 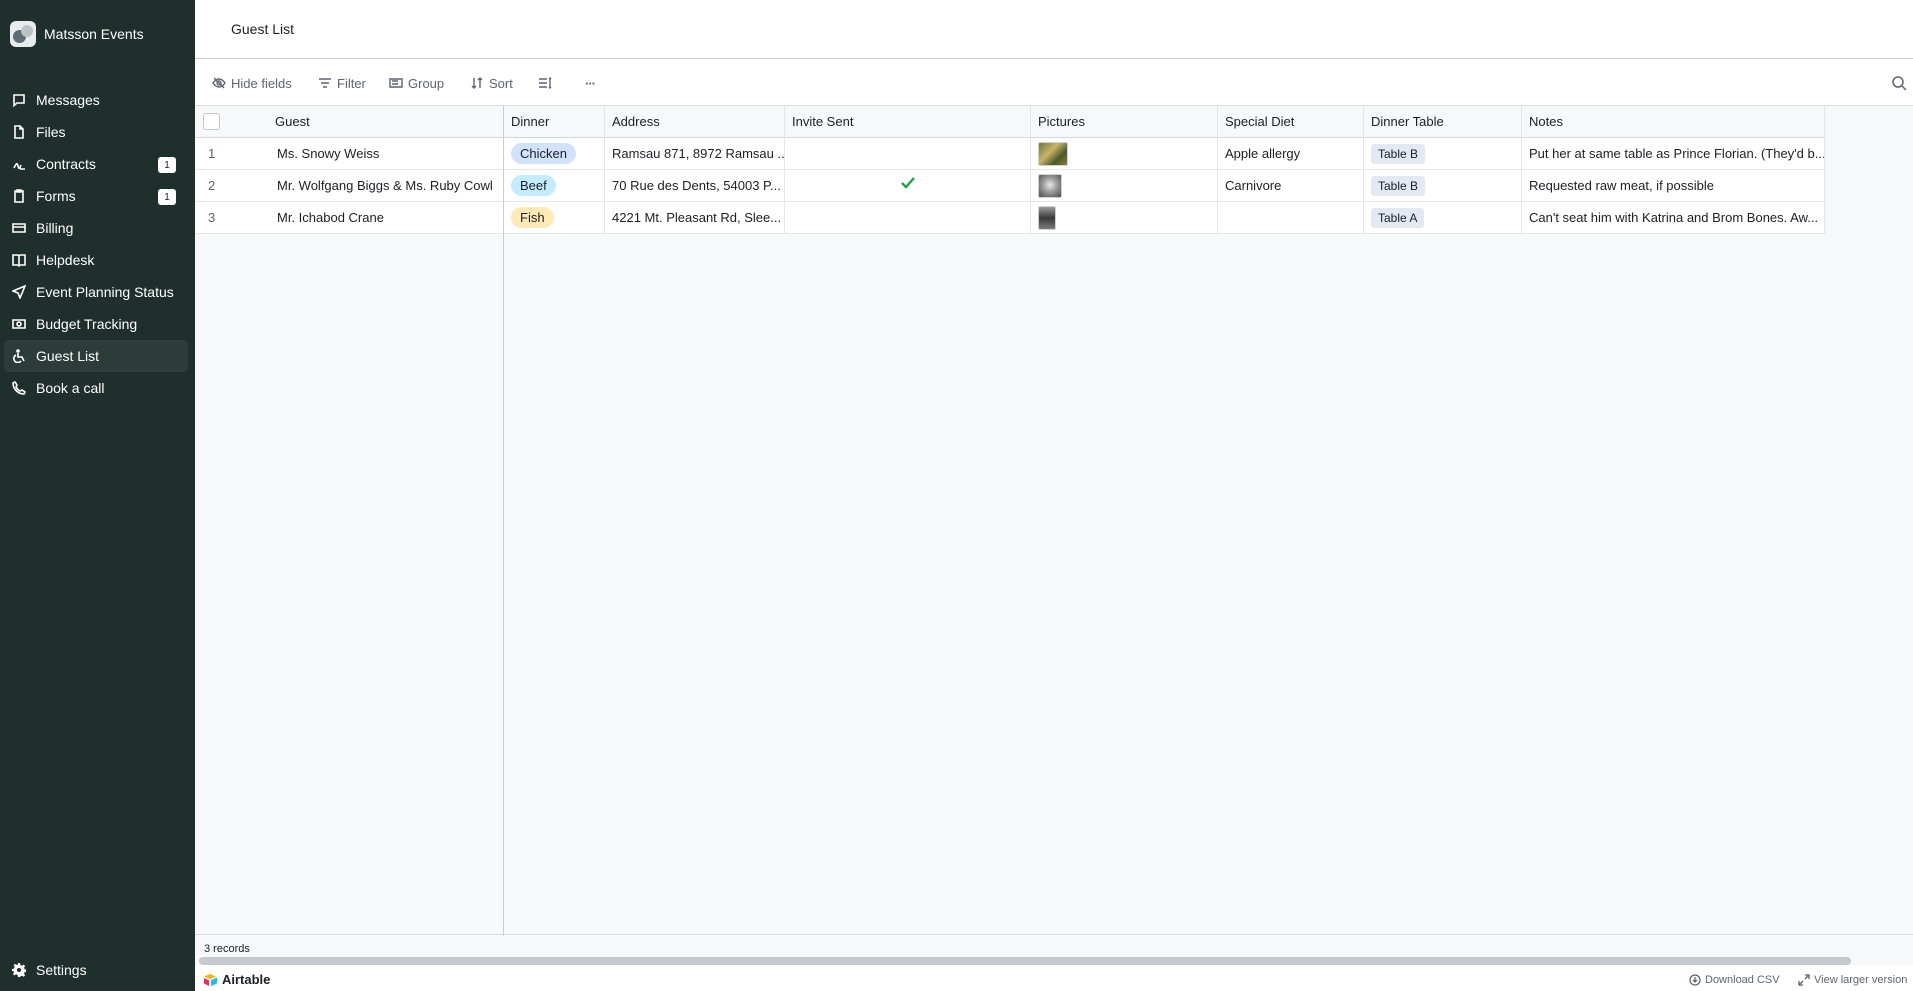 What do you see at coordinates (19, 196) in the screenshot?
I see `clipboard-icon` at bounding box center [19, 196].